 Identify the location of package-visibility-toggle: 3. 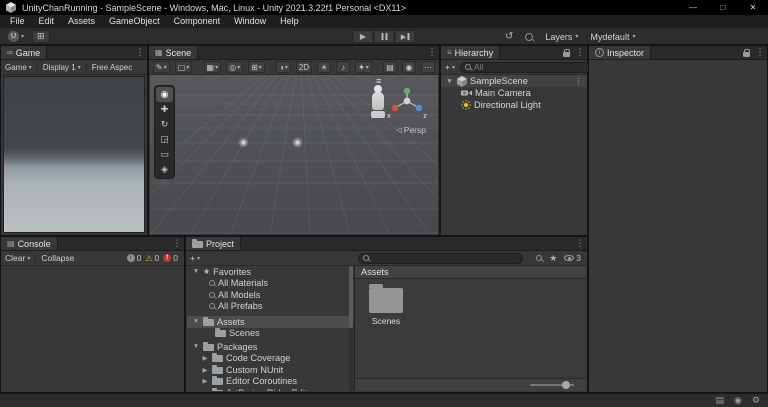
(572, 258).